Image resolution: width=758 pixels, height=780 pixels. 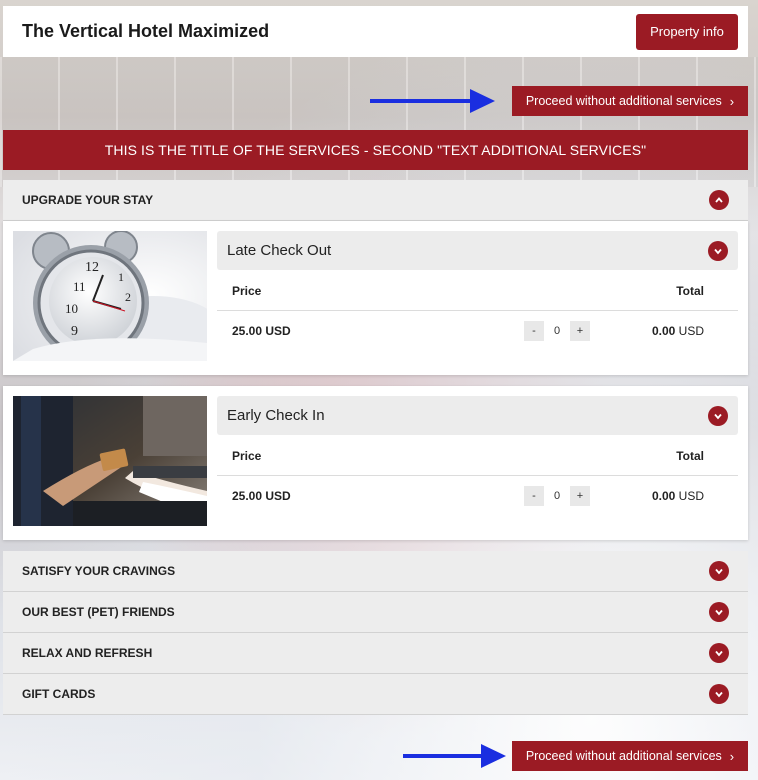 I want to click on section-gift-cards: GIFT CARDS, so click(x=375, y=694).